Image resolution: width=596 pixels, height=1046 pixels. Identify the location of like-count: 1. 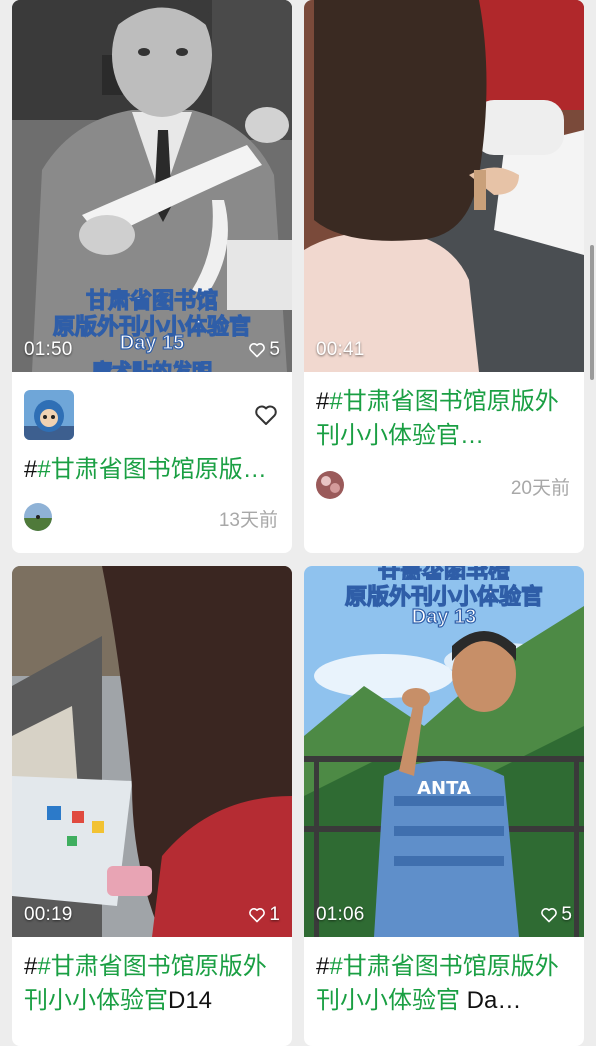
(264, 915).